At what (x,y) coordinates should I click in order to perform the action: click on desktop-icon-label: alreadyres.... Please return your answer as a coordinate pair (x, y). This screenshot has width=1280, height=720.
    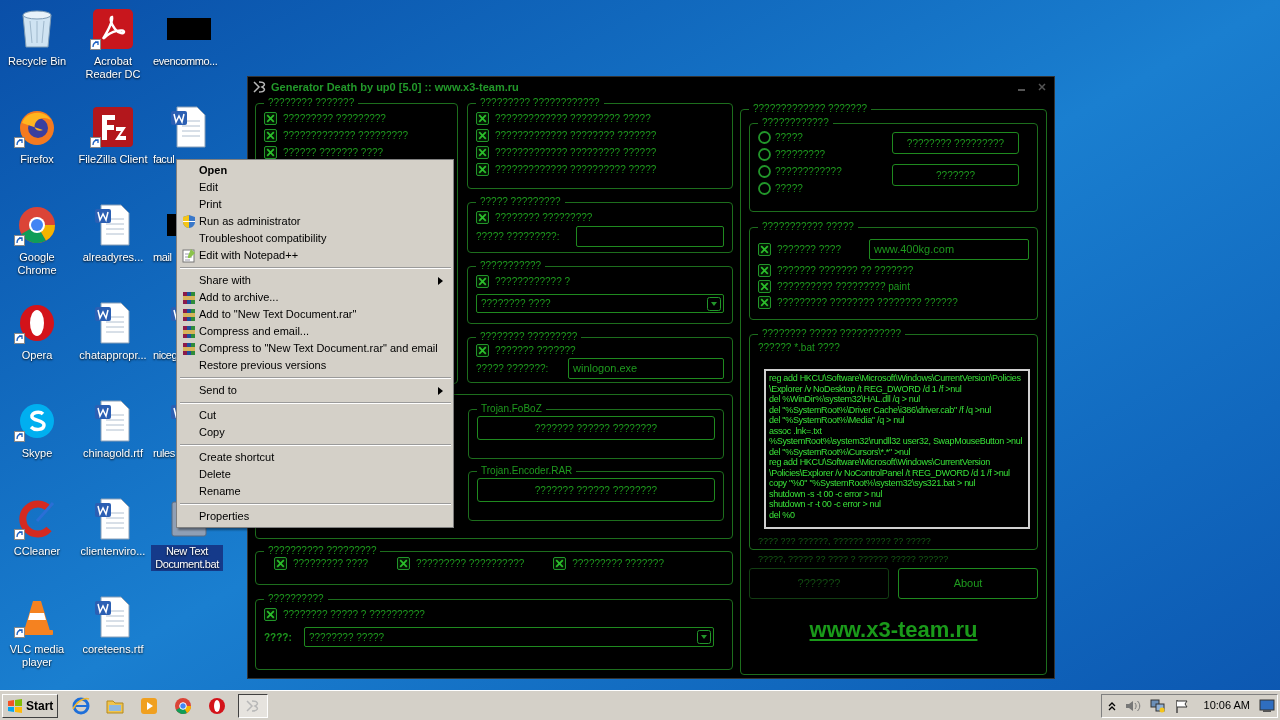
    Looking at the image, I should click on (113, 257).